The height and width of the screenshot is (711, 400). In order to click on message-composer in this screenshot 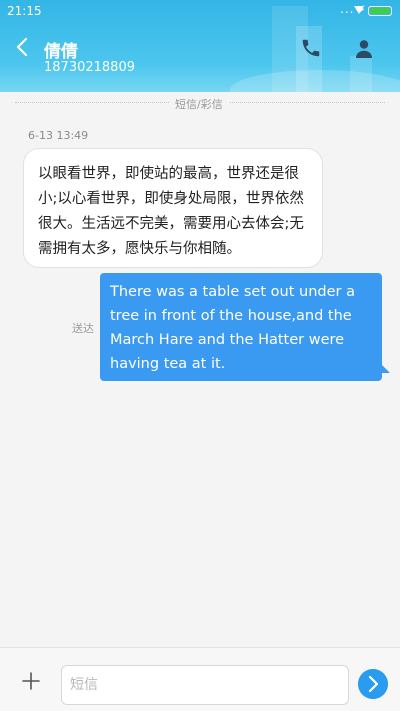, I will do `click(200, 679)`.